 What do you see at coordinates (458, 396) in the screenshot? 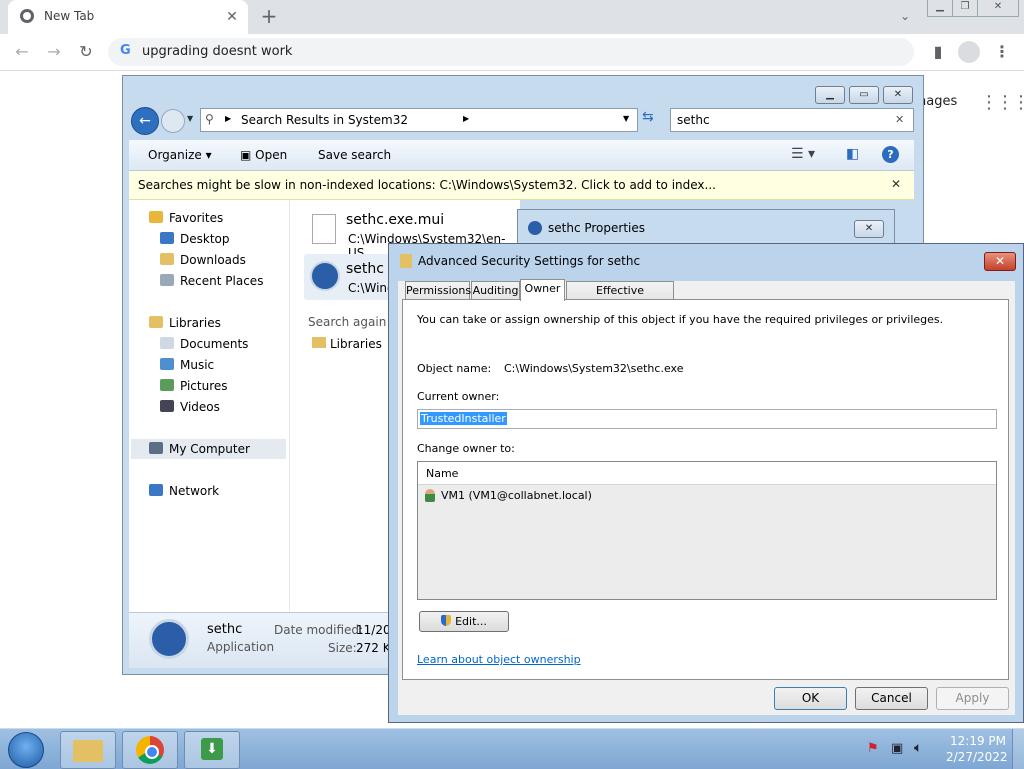
I see `current-owner-label: Current owner:` at bounding box center [458, 396].